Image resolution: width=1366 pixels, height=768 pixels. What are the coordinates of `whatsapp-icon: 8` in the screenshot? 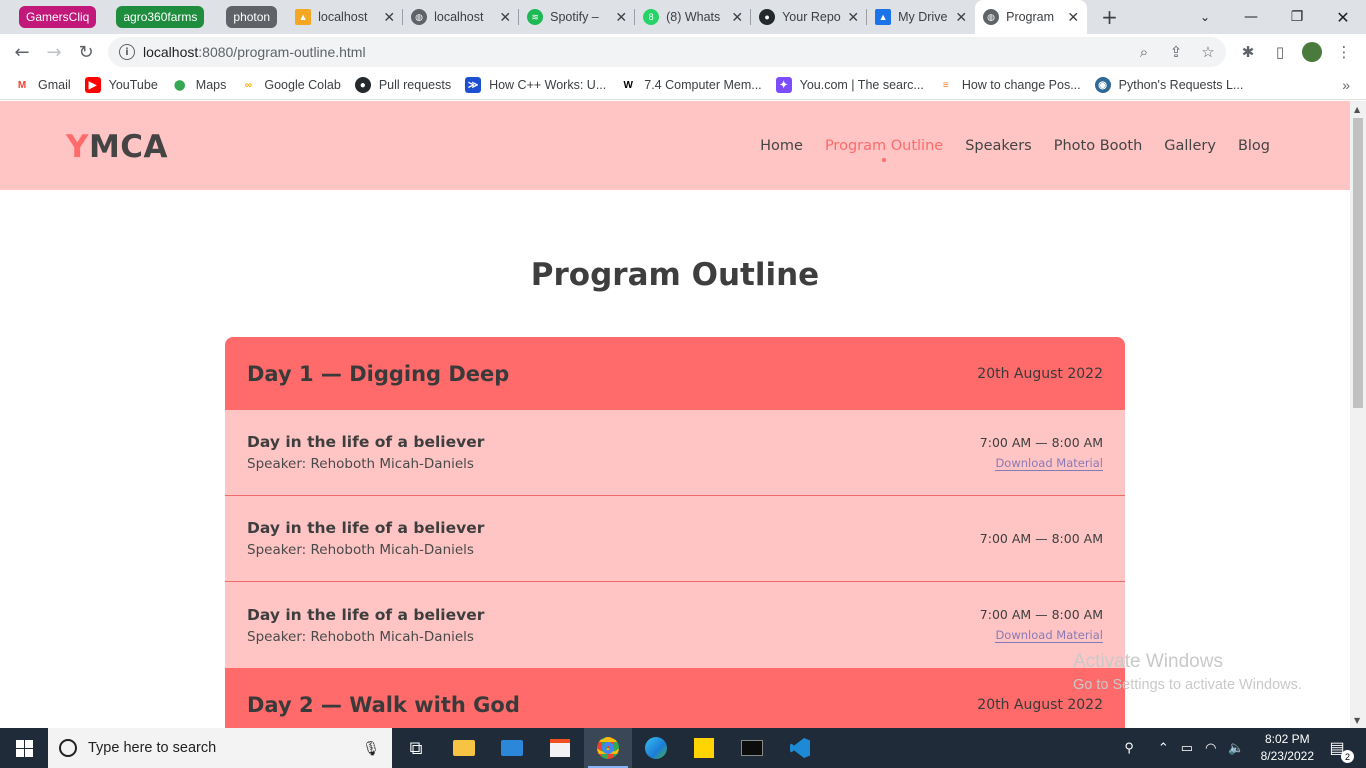 It's located at (651, 17).